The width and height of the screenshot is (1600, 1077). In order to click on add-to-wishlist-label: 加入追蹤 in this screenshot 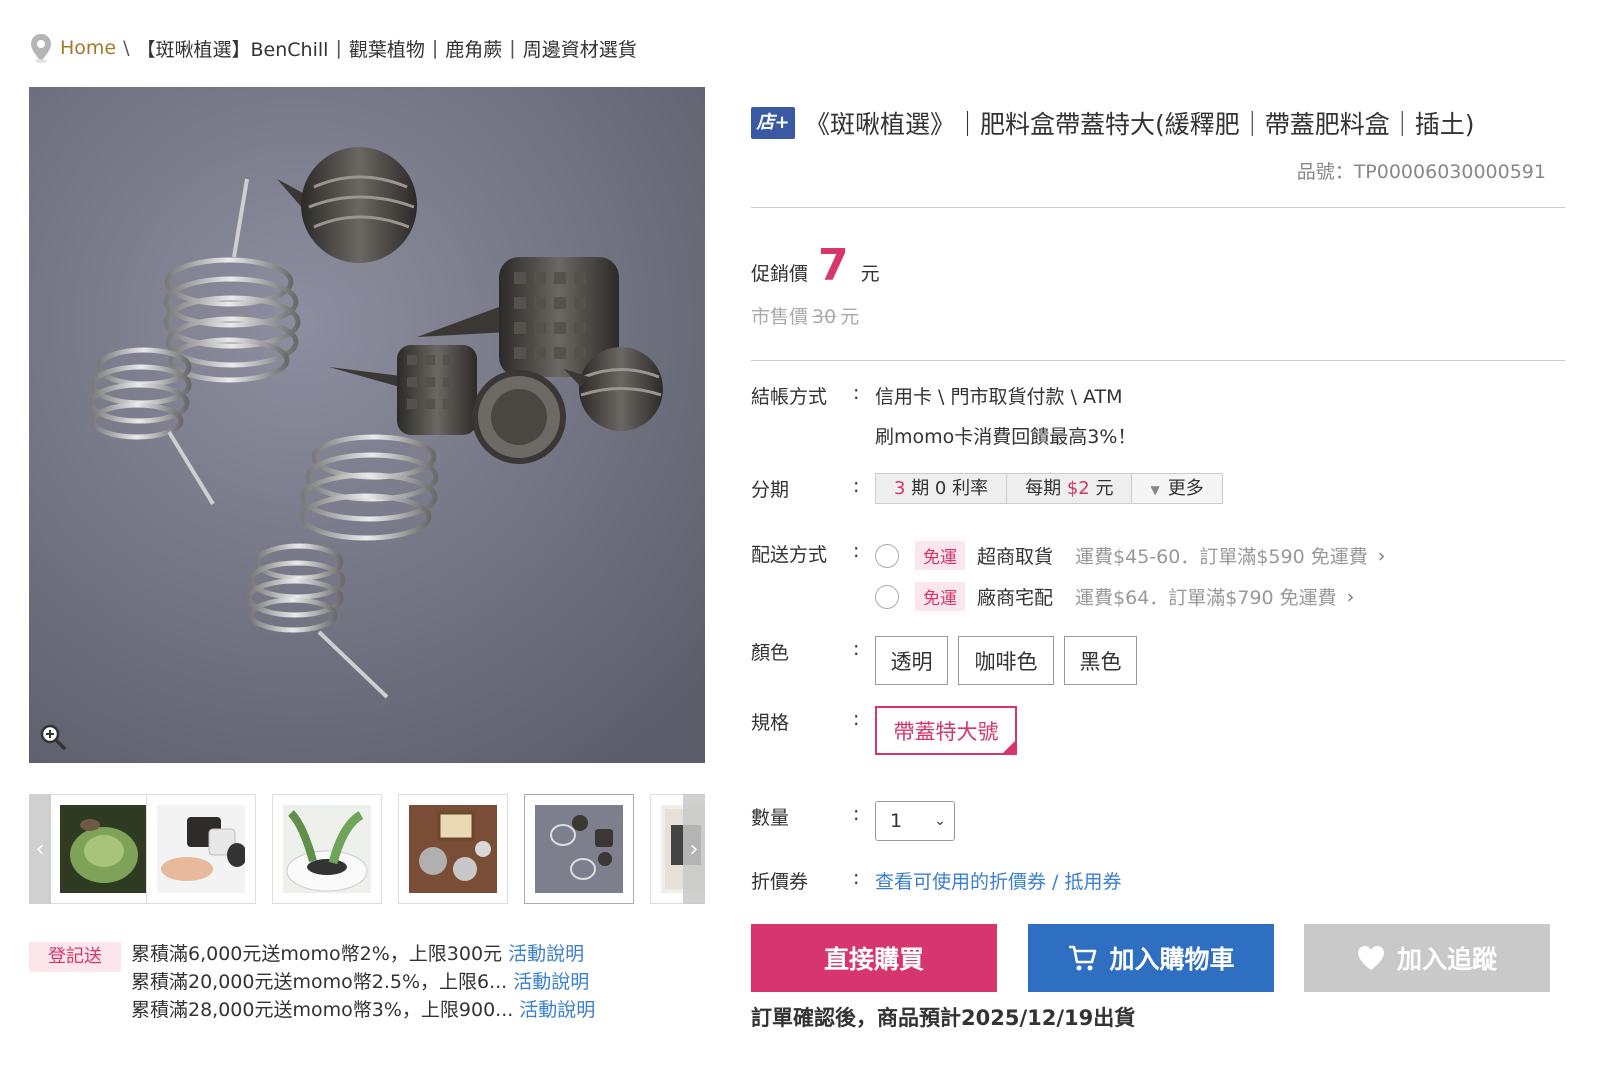, I will do `click(1446, 959)`.